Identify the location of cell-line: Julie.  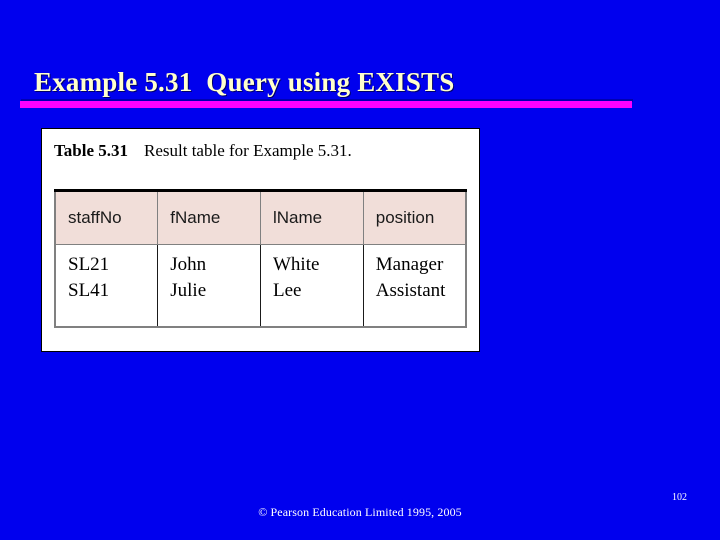
(188, 290).